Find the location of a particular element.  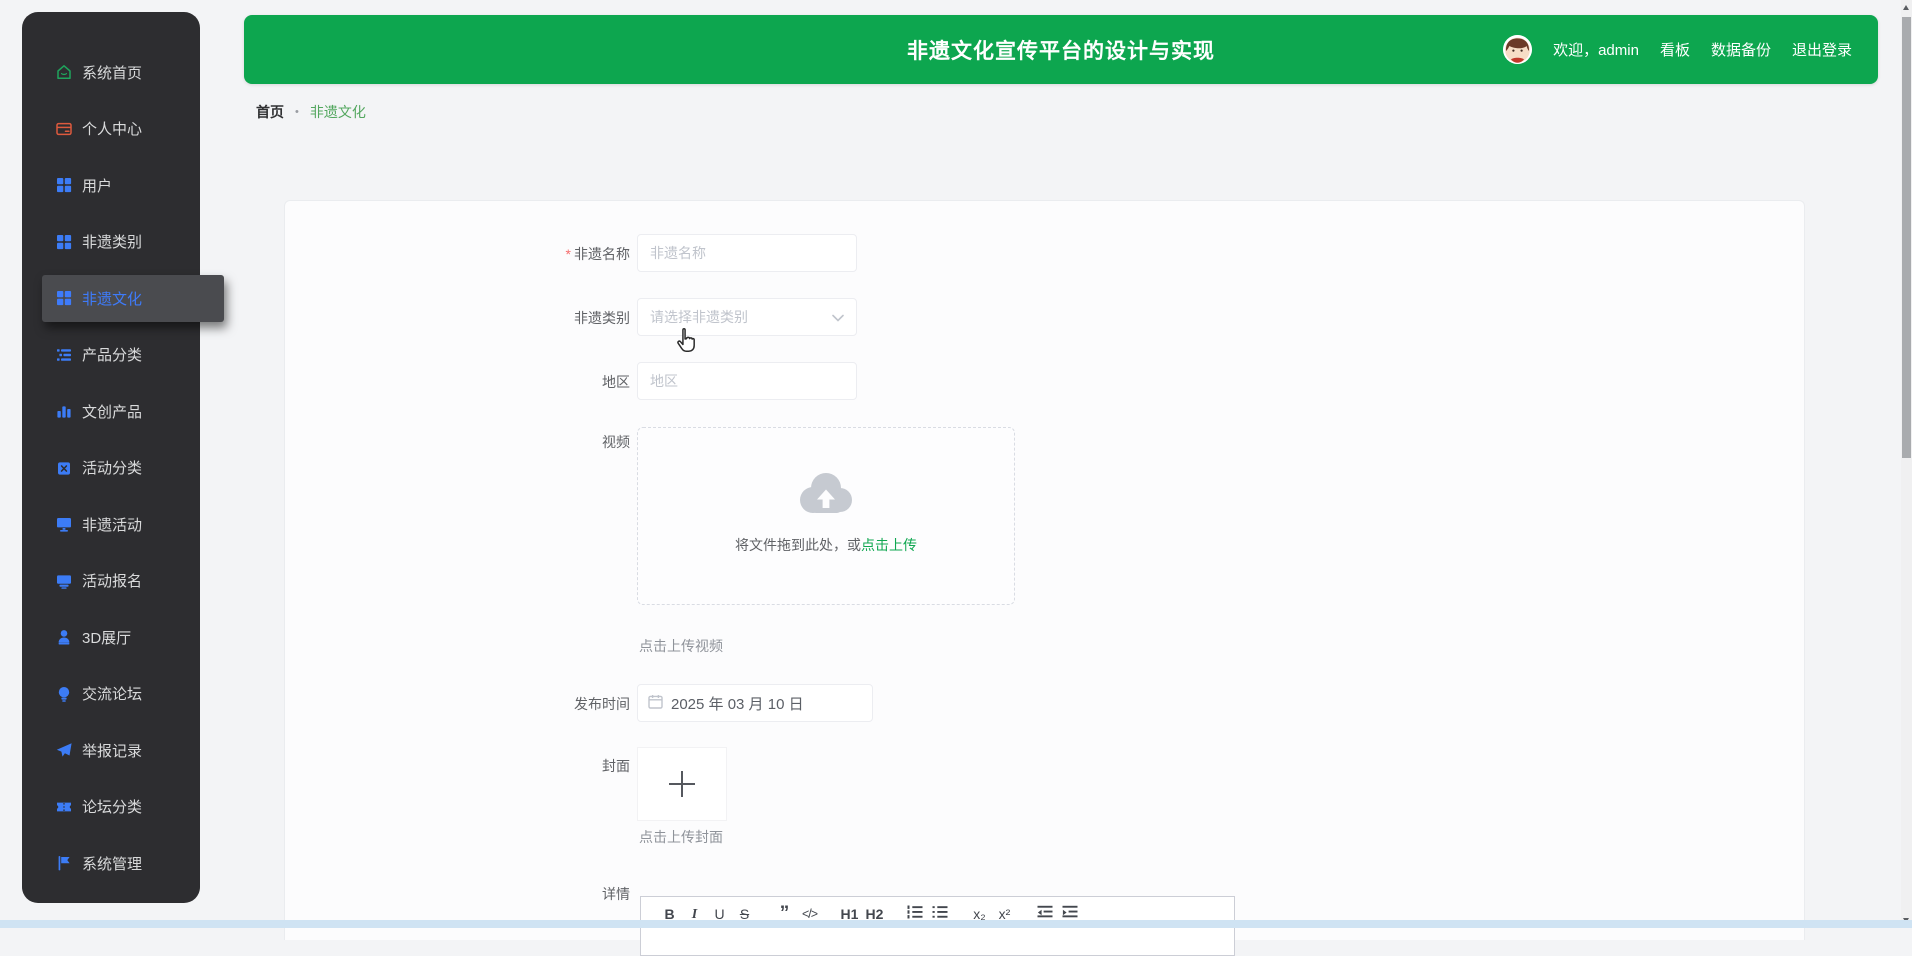

sidebar-item-activity-category: 活动分类 is located at coordinates (111, 468).